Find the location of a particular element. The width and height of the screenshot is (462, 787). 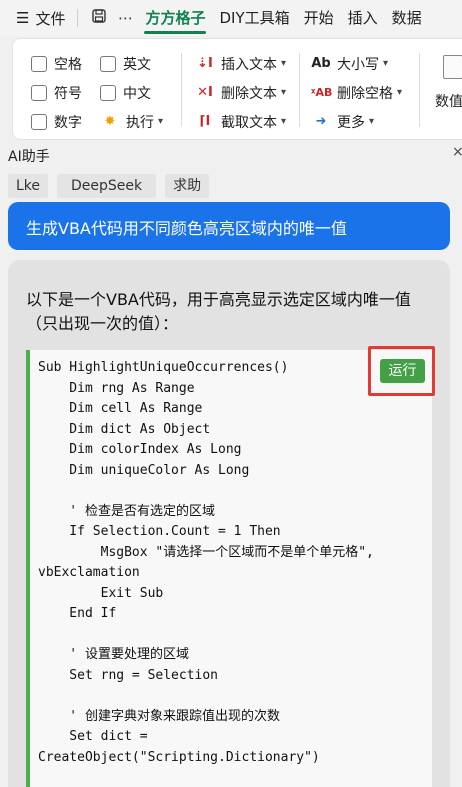

chip-deepseek: DeepSeek is located at coordinates (107, 186).